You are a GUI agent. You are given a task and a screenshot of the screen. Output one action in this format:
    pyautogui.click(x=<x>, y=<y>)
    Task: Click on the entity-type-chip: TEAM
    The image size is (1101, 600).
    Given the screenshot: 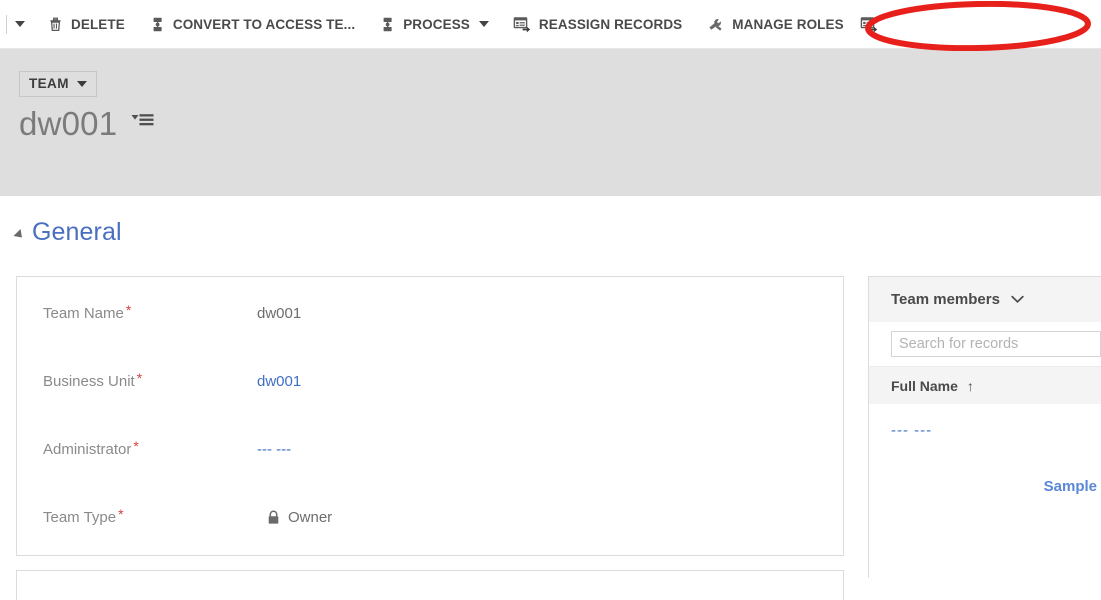 What is the action you would take?
    pyautogui.click(x=58, y=84)
    